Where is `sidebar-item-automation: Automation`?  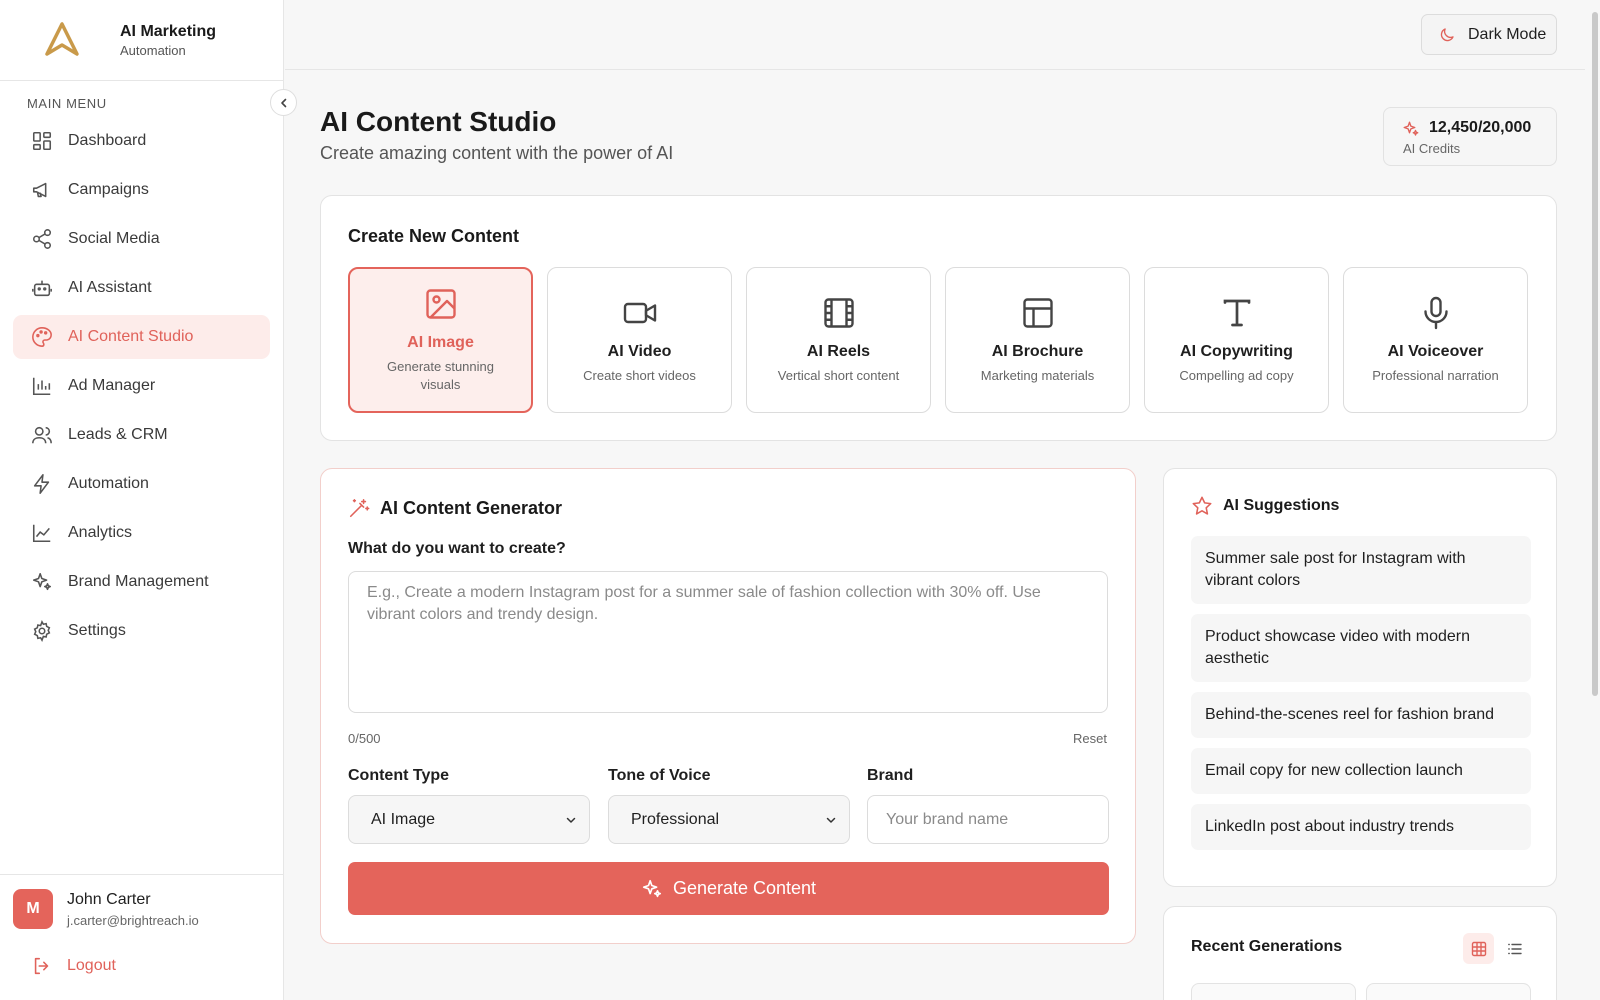
sidebar-item-automation: Automation is located at coordinates (141, 484).